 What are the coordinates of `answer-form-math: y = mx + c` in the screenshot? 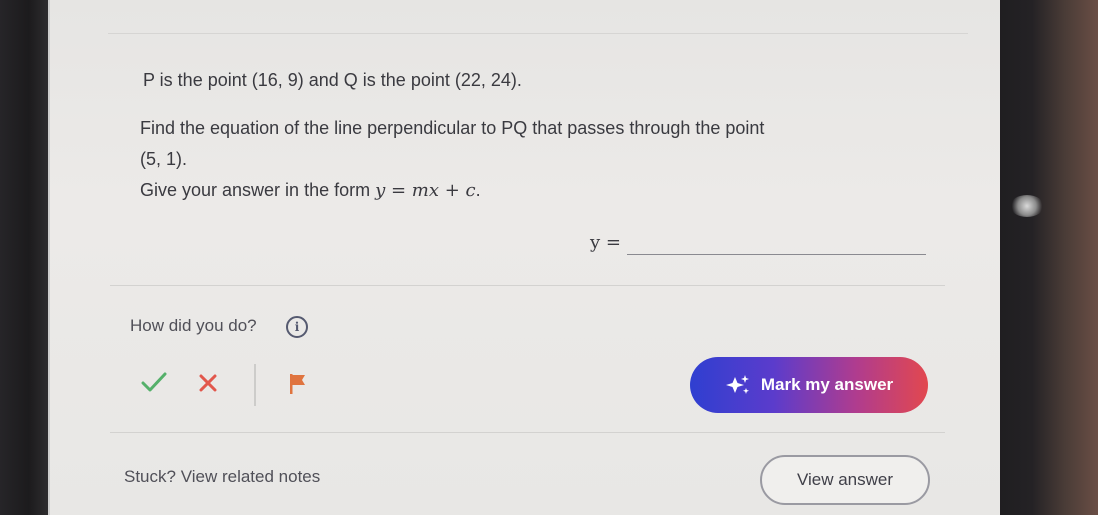 It's located at (425, 190).